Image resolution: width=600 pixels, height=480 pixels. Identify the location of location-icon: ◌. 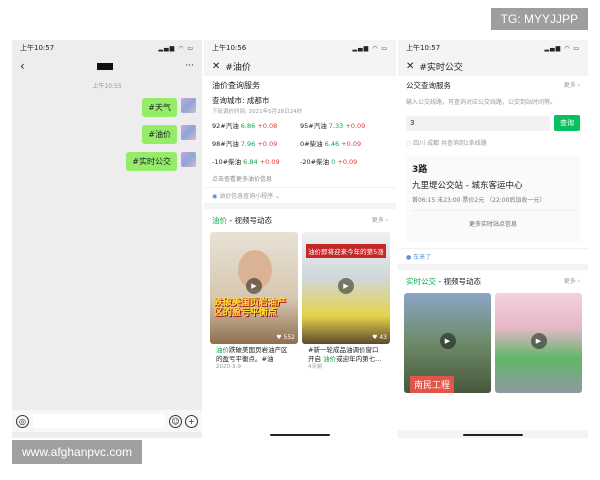
(409, 144).